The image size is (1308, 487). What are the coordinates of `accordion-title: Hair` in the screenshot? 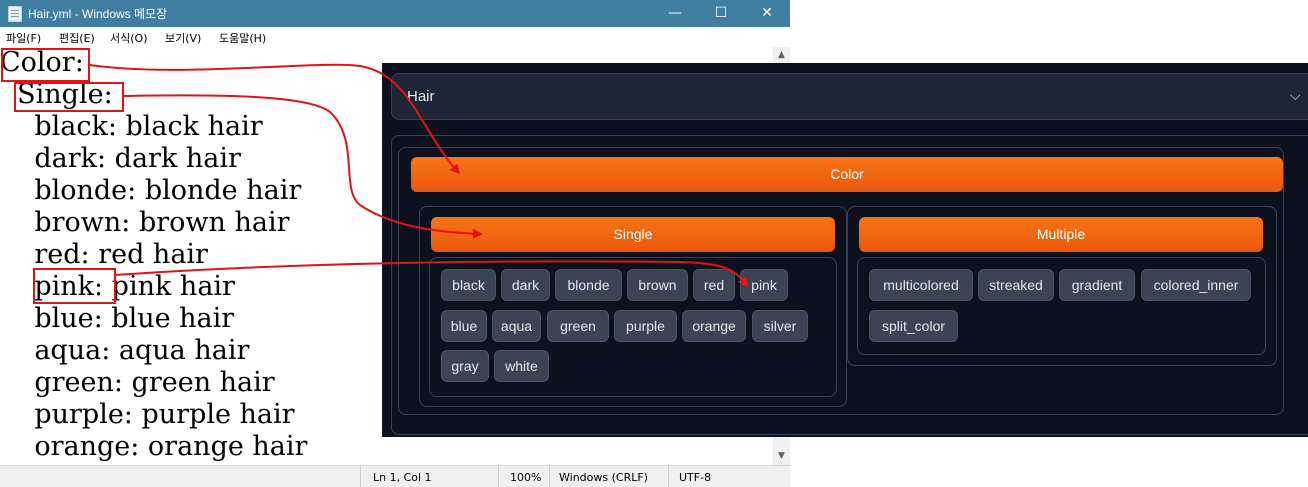 It's located at (421, 96).